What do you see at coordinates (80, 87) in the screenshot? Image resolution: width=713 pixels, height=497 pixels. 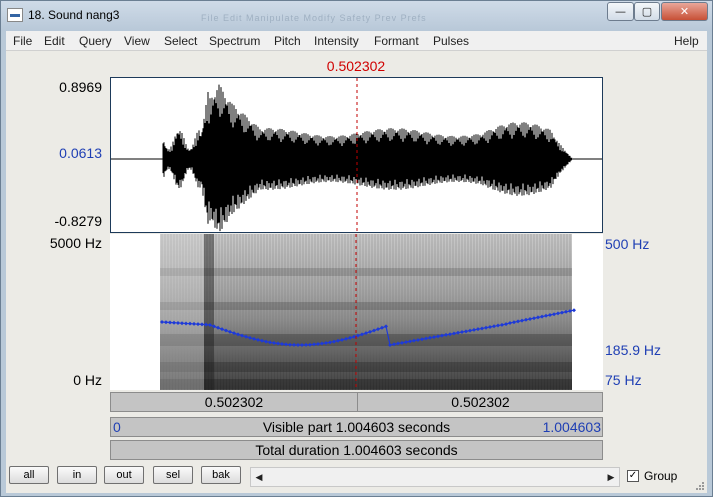 I see `waveform-max-label: 0.8969` at bounding box center [80, 87].